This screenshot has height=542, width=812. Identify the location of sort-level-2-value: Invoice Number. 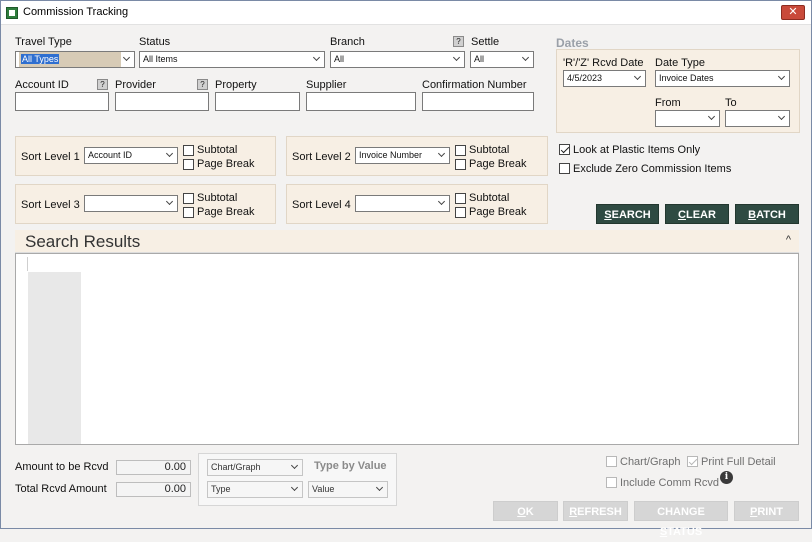
(391, 155).